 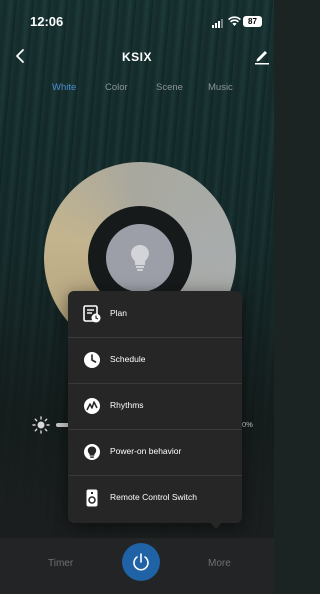 What do you see at coordinates (220, 87) in the screenshot?
I see `tab-music: Music` at bounding box center [220, 87].